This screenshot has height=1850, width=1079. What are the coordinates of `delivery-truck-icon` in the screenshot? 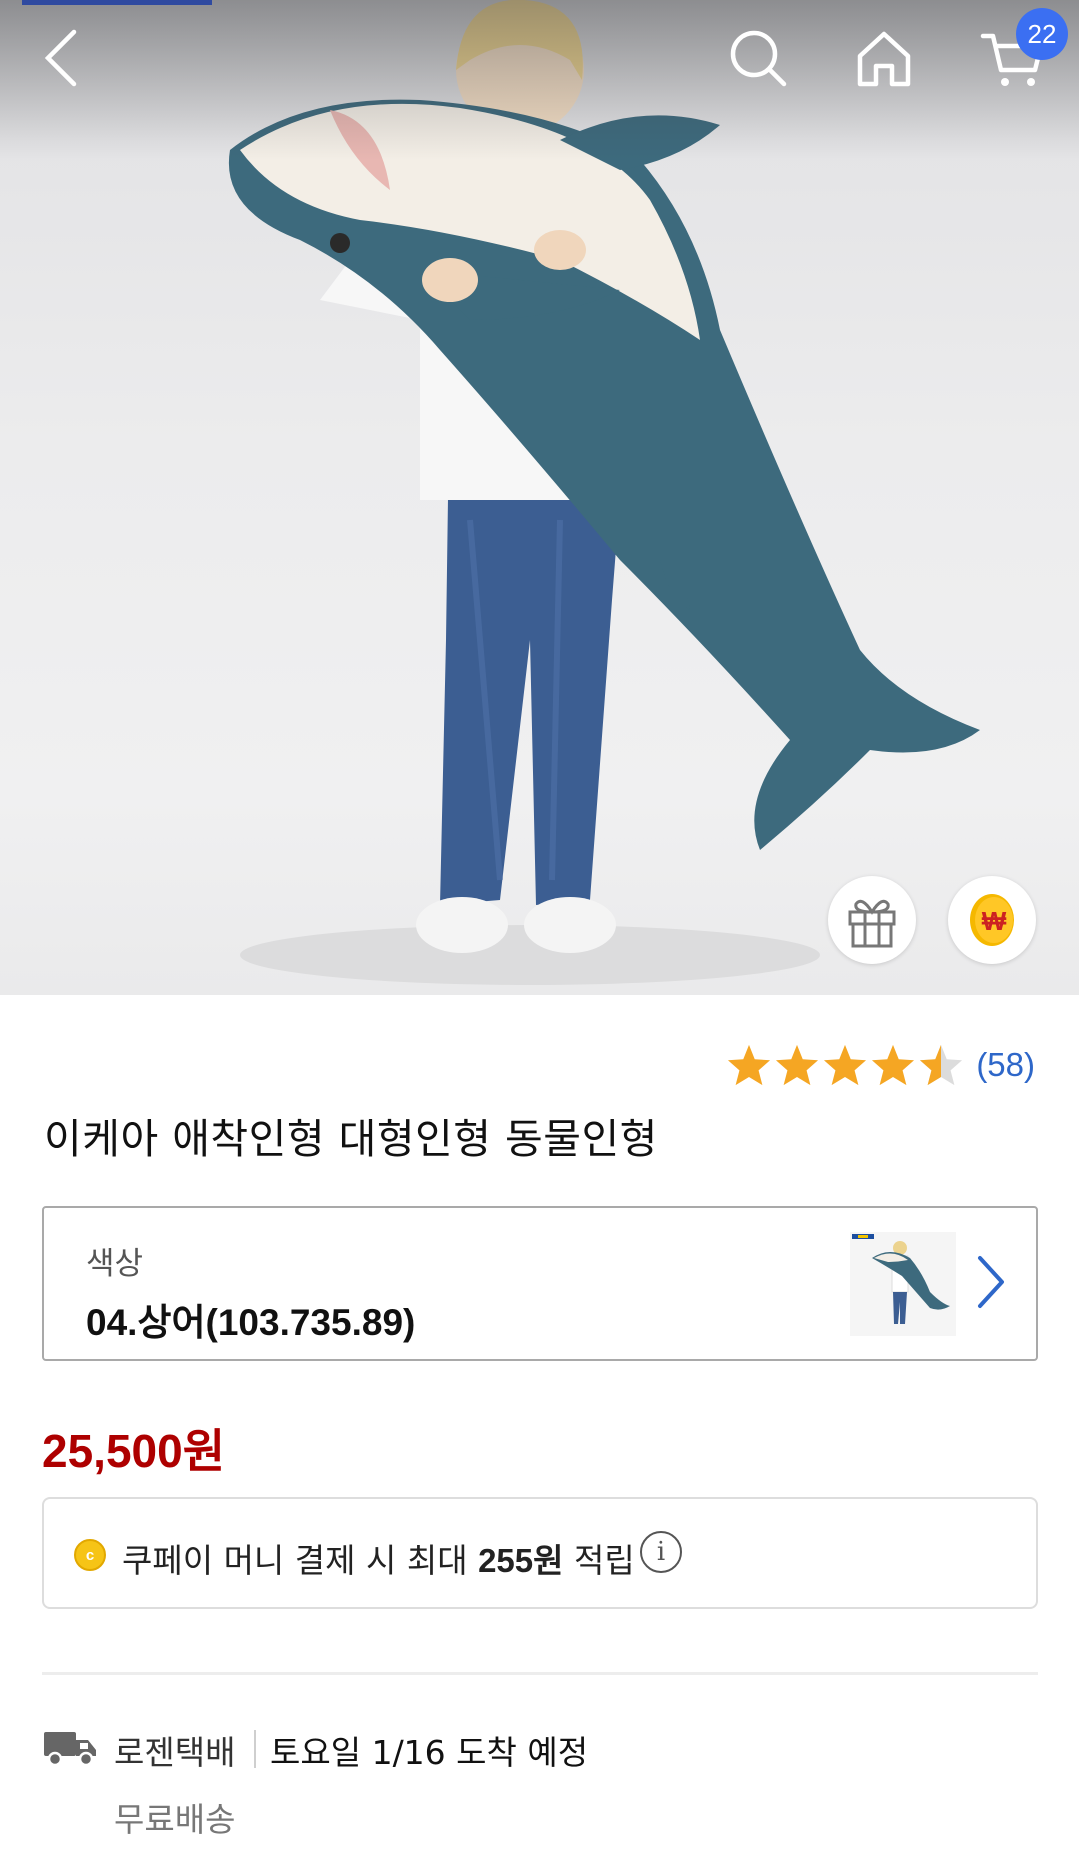 It's located at (70, 1749).